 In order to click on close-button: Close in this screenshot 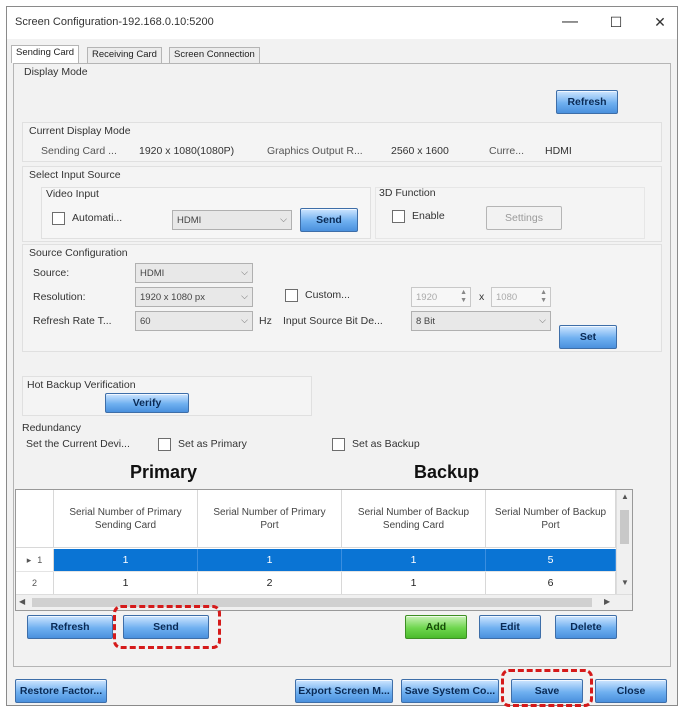, I will do `click(631, 691)`.